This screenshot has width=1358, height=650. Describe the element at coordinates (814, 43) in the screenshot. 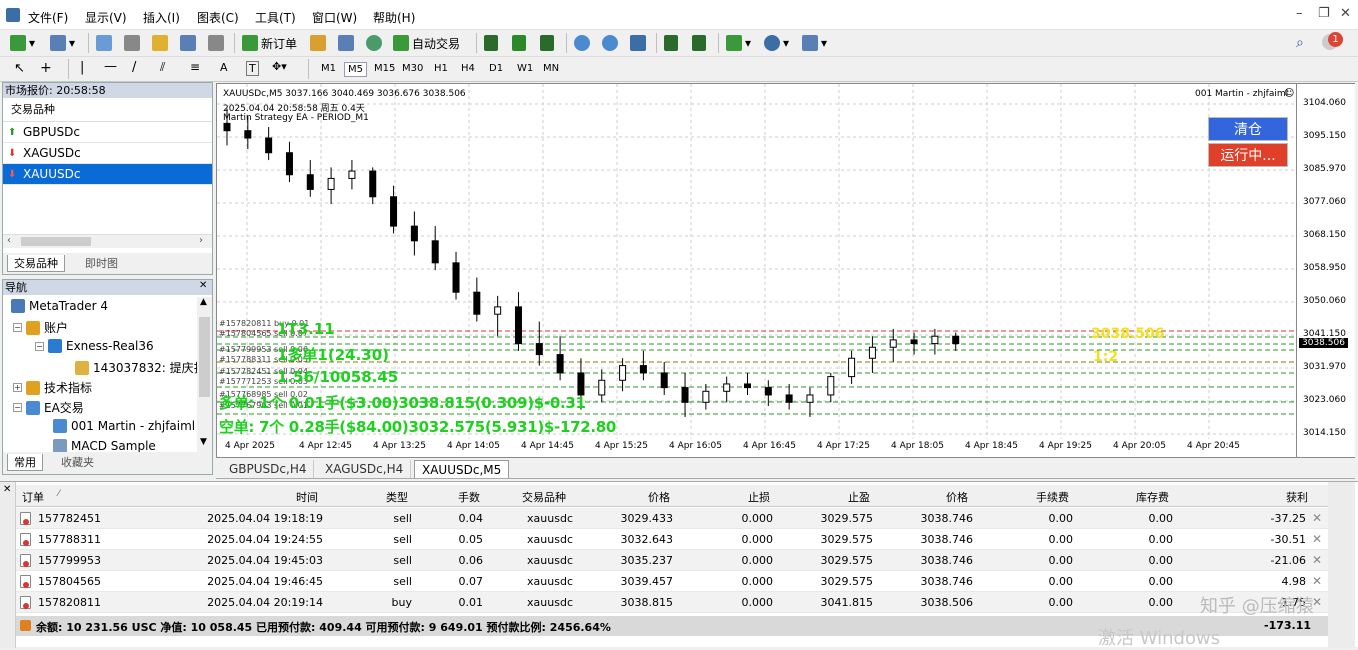

I see `templates-button: ▾` at that location.